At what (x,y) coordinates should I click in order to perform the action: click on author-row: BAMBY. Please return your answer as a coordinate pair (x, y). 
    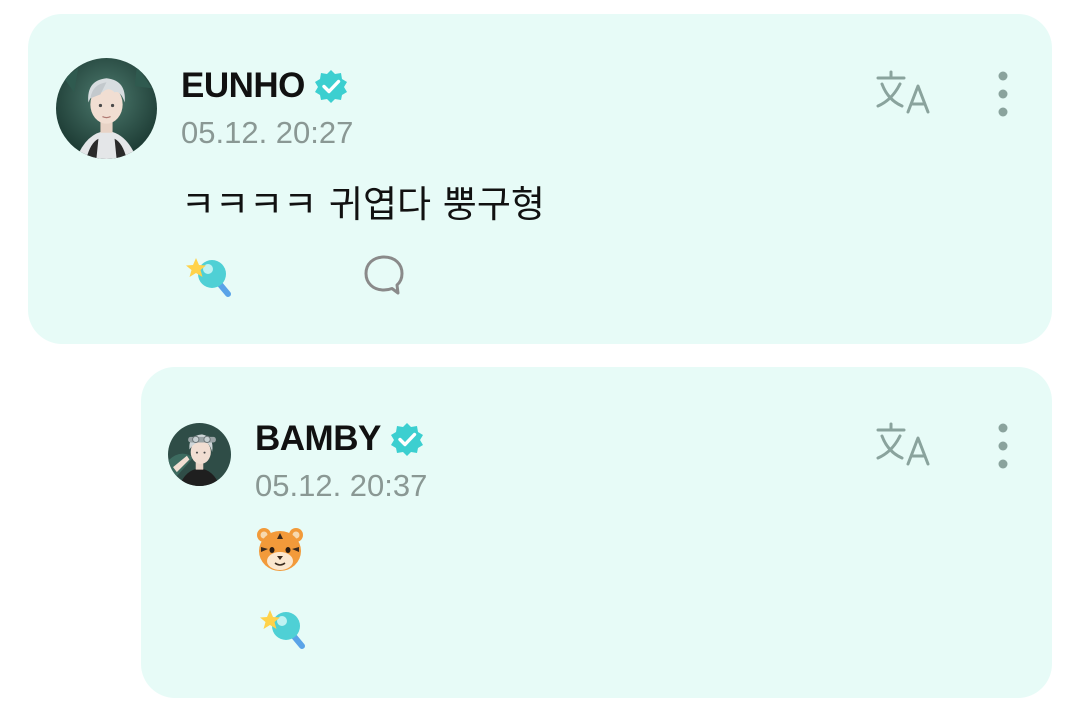
    Looking at the image, I should click on (340, 439).